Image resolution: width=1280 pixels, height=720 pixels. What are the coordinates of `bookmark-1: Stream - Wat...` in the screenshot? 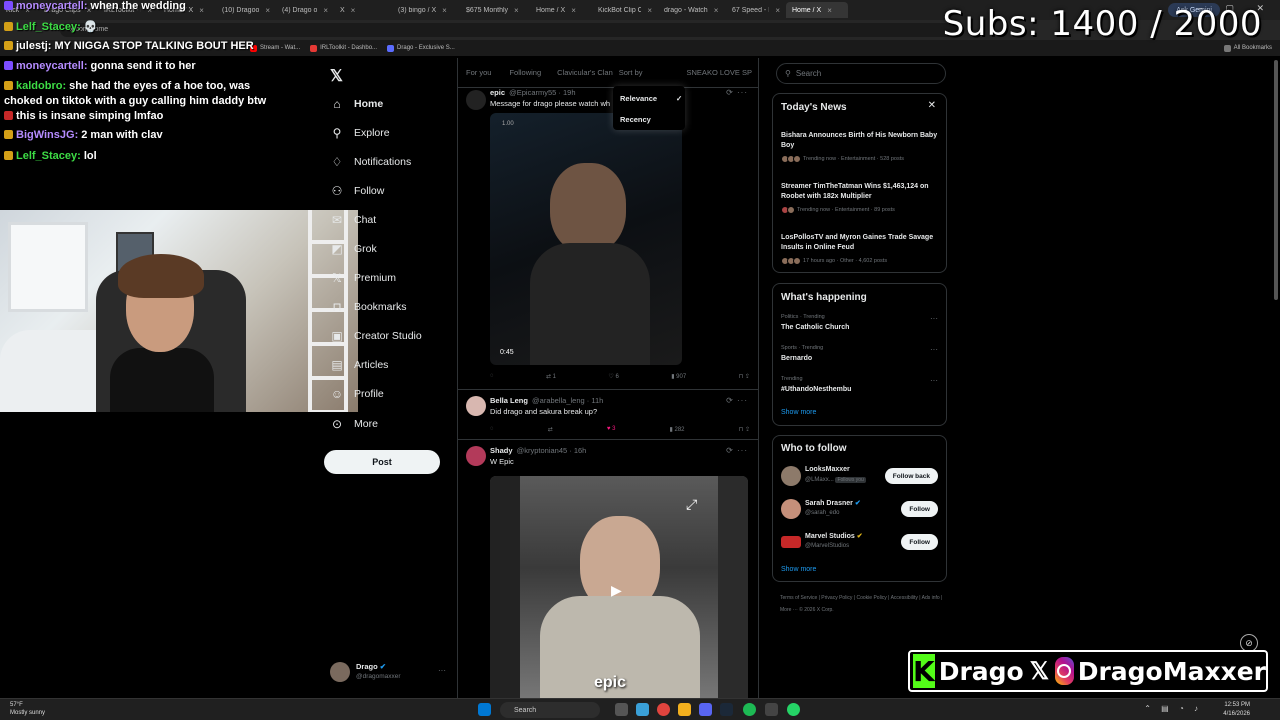 It's located at (275, 48).